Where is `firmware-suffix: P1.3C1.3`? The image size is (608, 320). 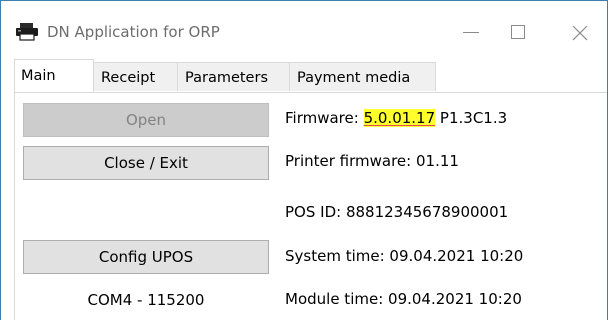 firmware-suffix: P1.3C1.3 is located at coordinates (471, 118).